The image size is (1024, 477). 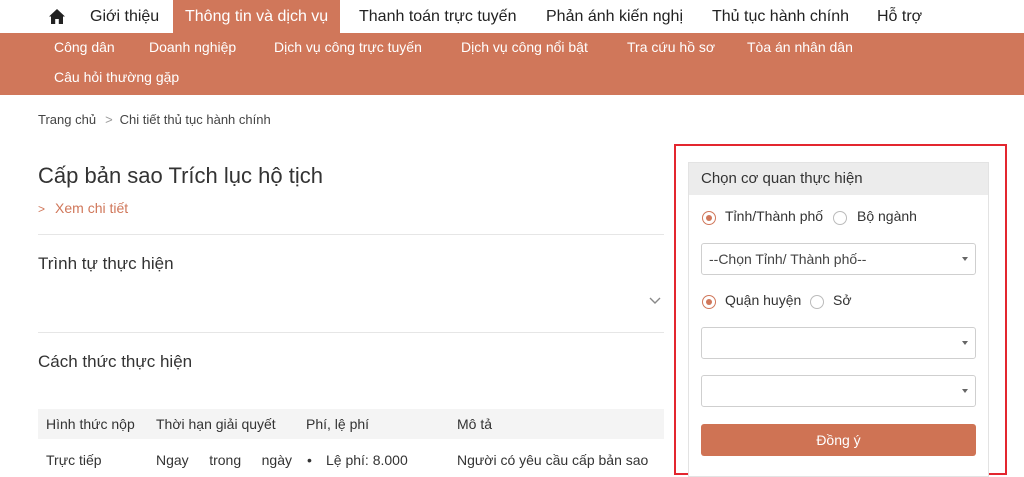 What do you see at coordinates (115, 361) in the screenshot?
I see `section-title-method: Cách thức thực hiện` at bounding box center [115, 361].